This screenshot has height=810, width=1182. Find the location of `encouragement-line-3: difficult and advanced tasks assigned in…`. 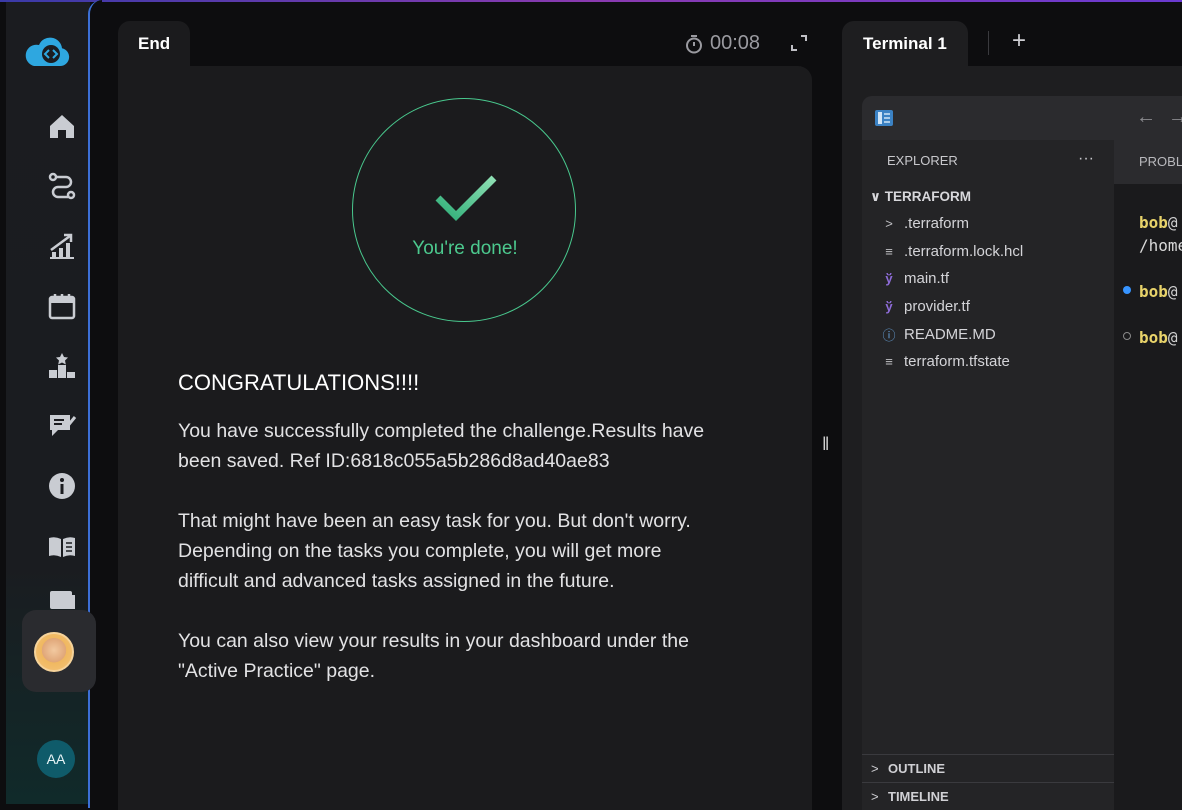

encouragement-line-3: difficult and advanced tasks assigned in… is located at coordinates (396, 581).